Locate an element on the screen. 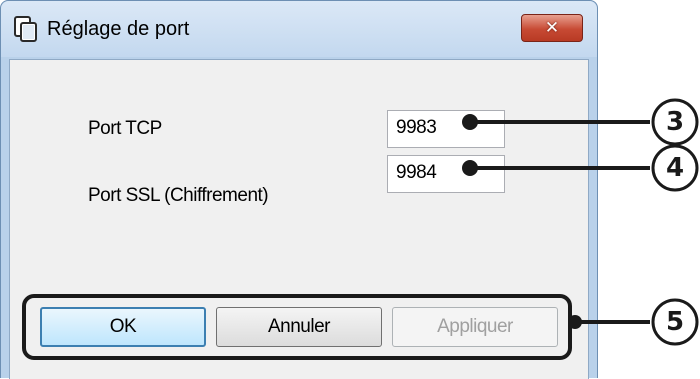  callout-number-4: 4 is located at coordinates (675, 168).